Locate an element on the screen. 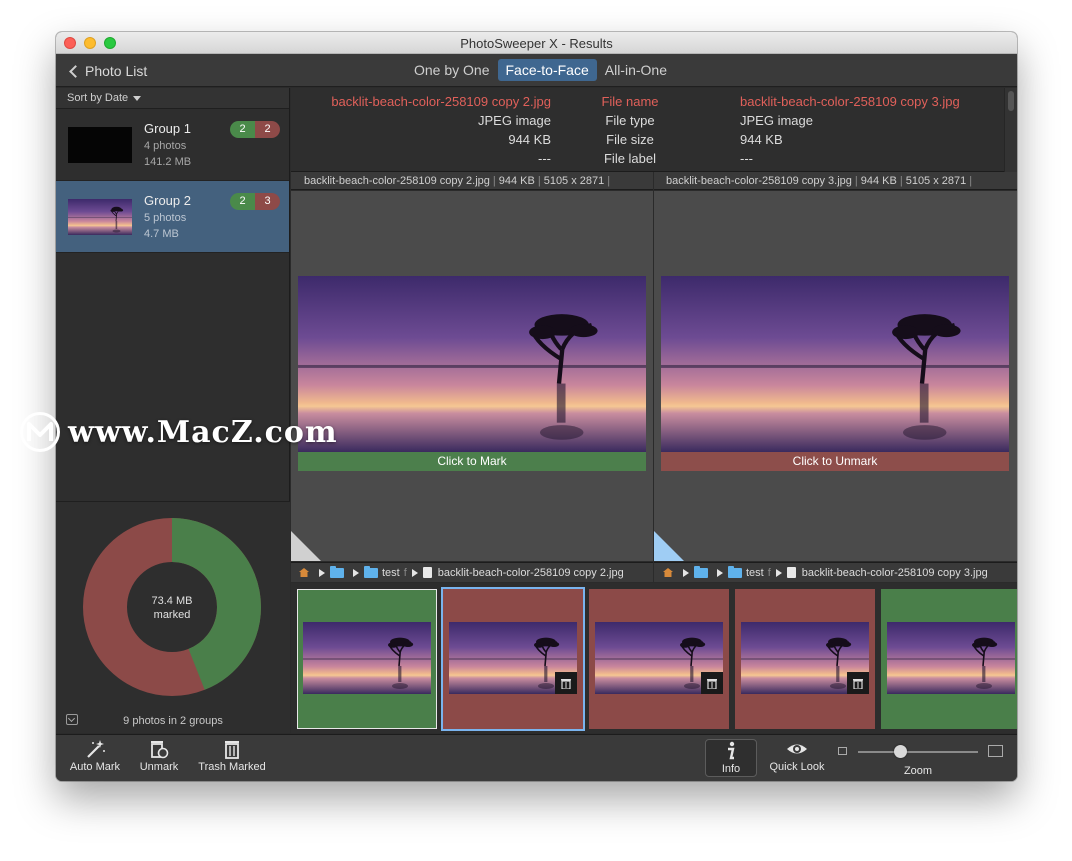 The width and height of the screenshot is (1072, 861). tab-one-by-one: One by One is located at coordinates (452, 70).